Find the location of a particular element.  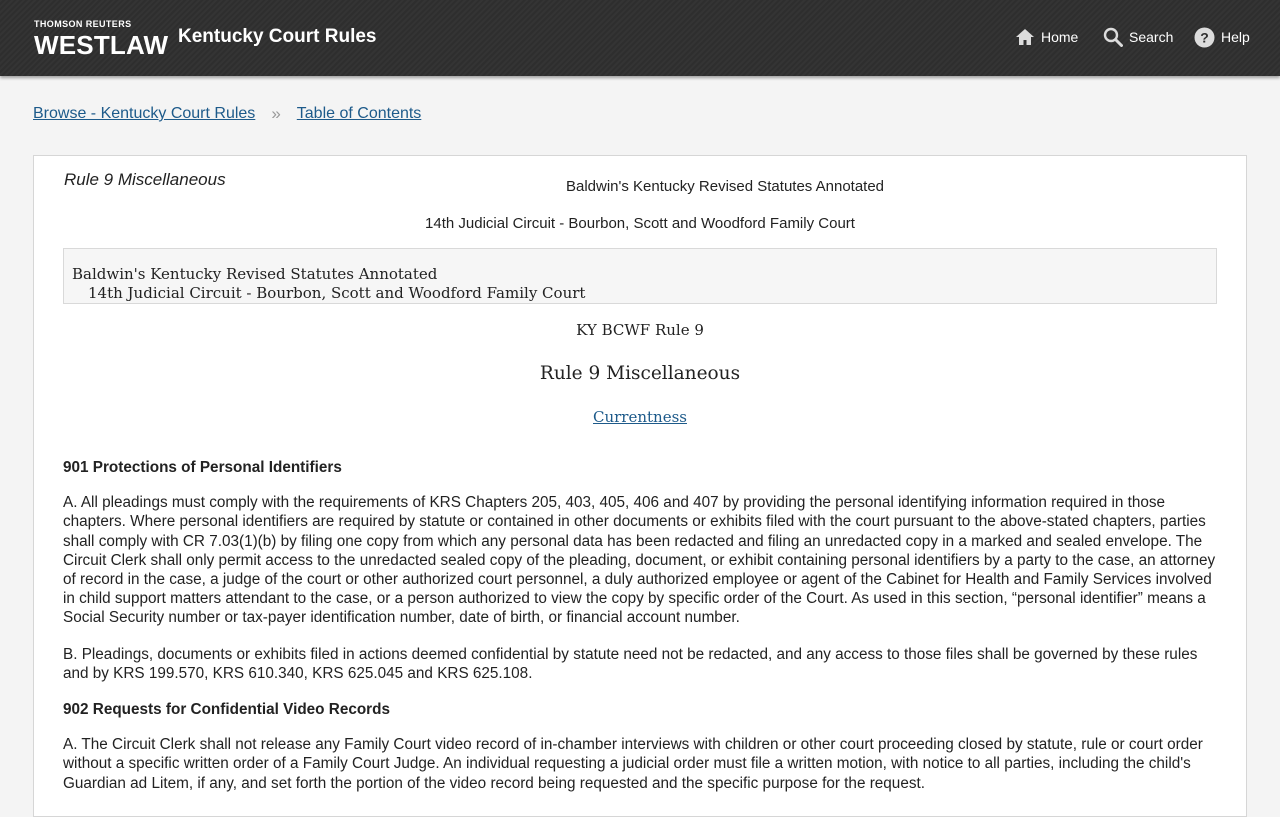

brand-tagline: THOMSON REUTERS is located at coordinates (83, 24).